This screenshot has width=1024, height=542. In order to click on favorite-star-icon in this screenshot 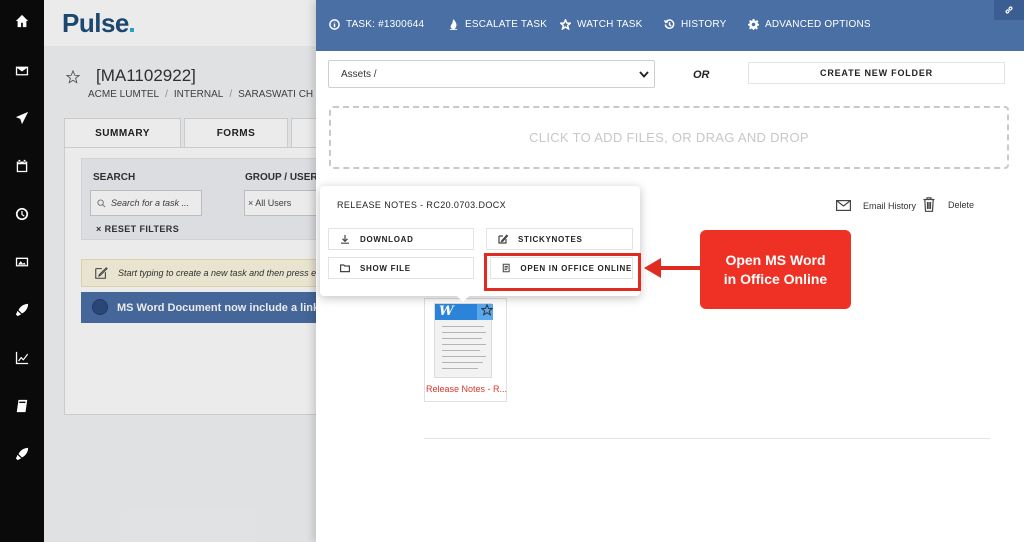, I will do `click(487, 310)`.